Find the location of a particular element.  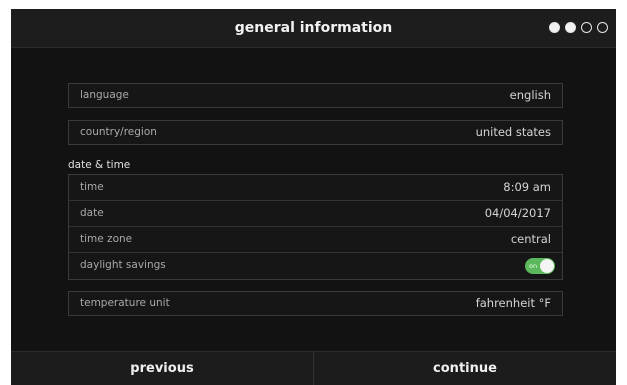

date-time-section-label: date & time is located at coordinates (99, 165).